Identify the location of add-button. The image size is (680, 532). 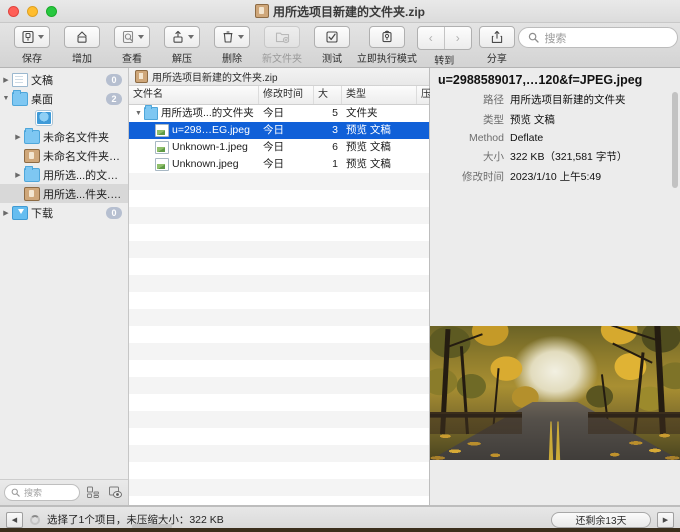
(82, 37).